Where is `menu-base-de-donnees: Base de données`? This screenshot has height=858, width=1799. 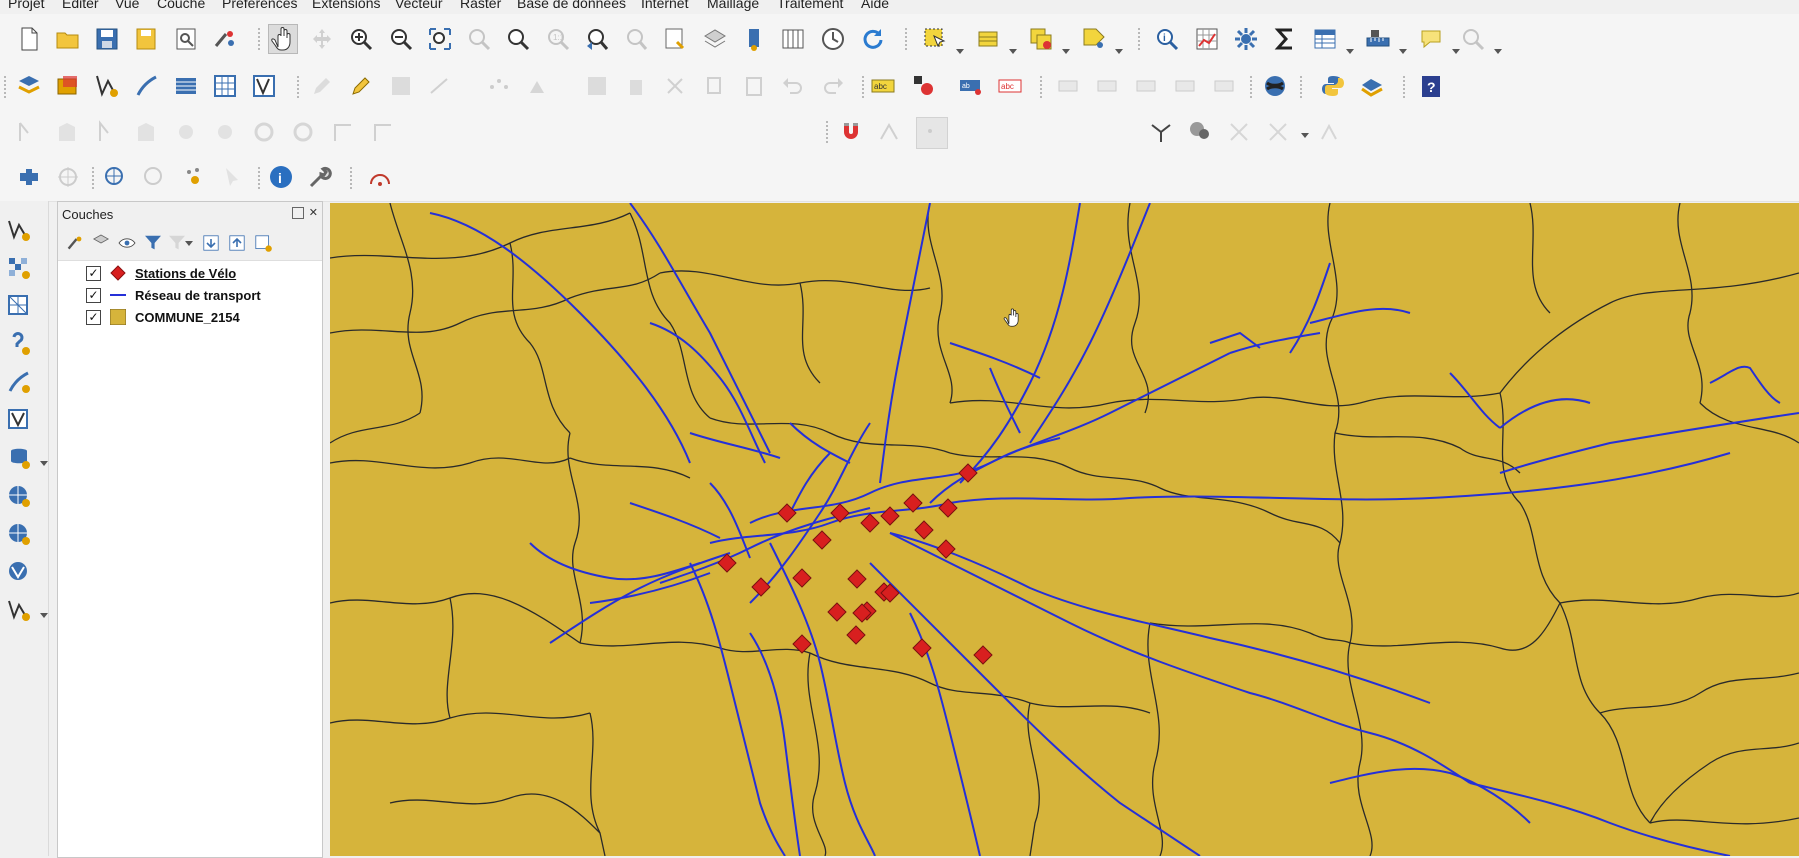
menu-base-de-donnees: Base de données is located at coordinates (571, 5).